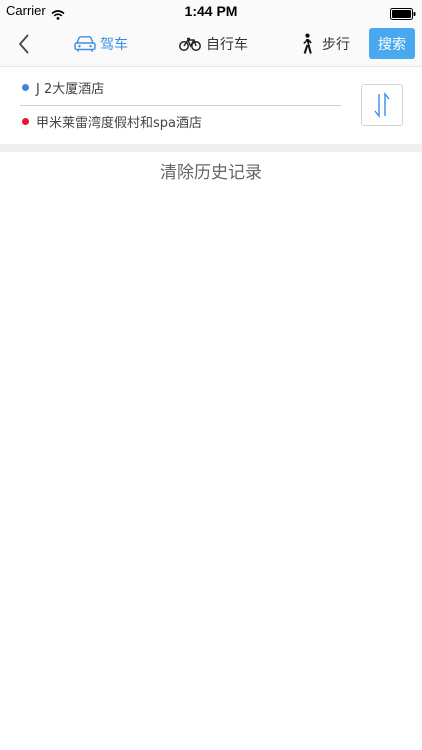 This screenshot has height=750, width=422. I want to click on route-panel: J 2大厦酒店 甲米莱雷湾度假村和spa酒店, so click(211, 105).